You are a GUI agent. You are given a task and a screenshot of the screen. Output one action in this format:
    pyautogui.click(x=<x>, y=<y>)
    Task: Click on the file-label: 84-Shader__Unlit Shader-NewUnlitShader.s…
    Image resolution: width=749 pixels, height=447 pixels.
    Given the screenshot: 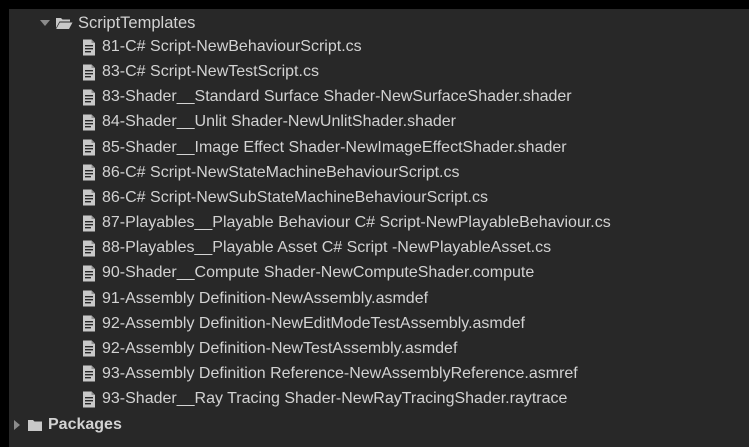 What is the action you would take?
    pyautogui.click(x=279, y=122)
    